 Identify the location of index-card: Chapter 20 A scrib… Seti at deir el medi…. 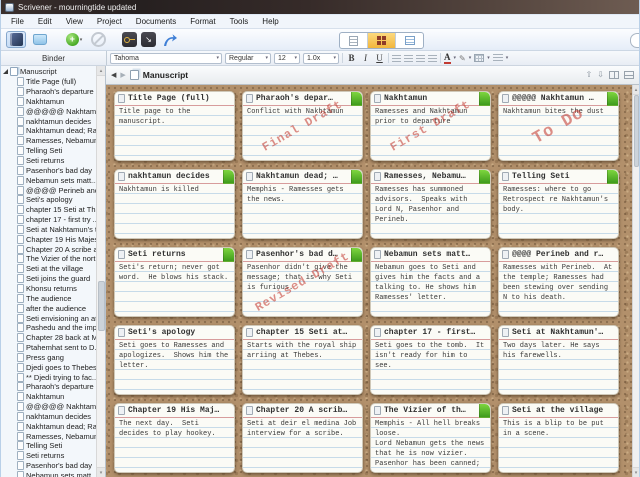
(302, 438).